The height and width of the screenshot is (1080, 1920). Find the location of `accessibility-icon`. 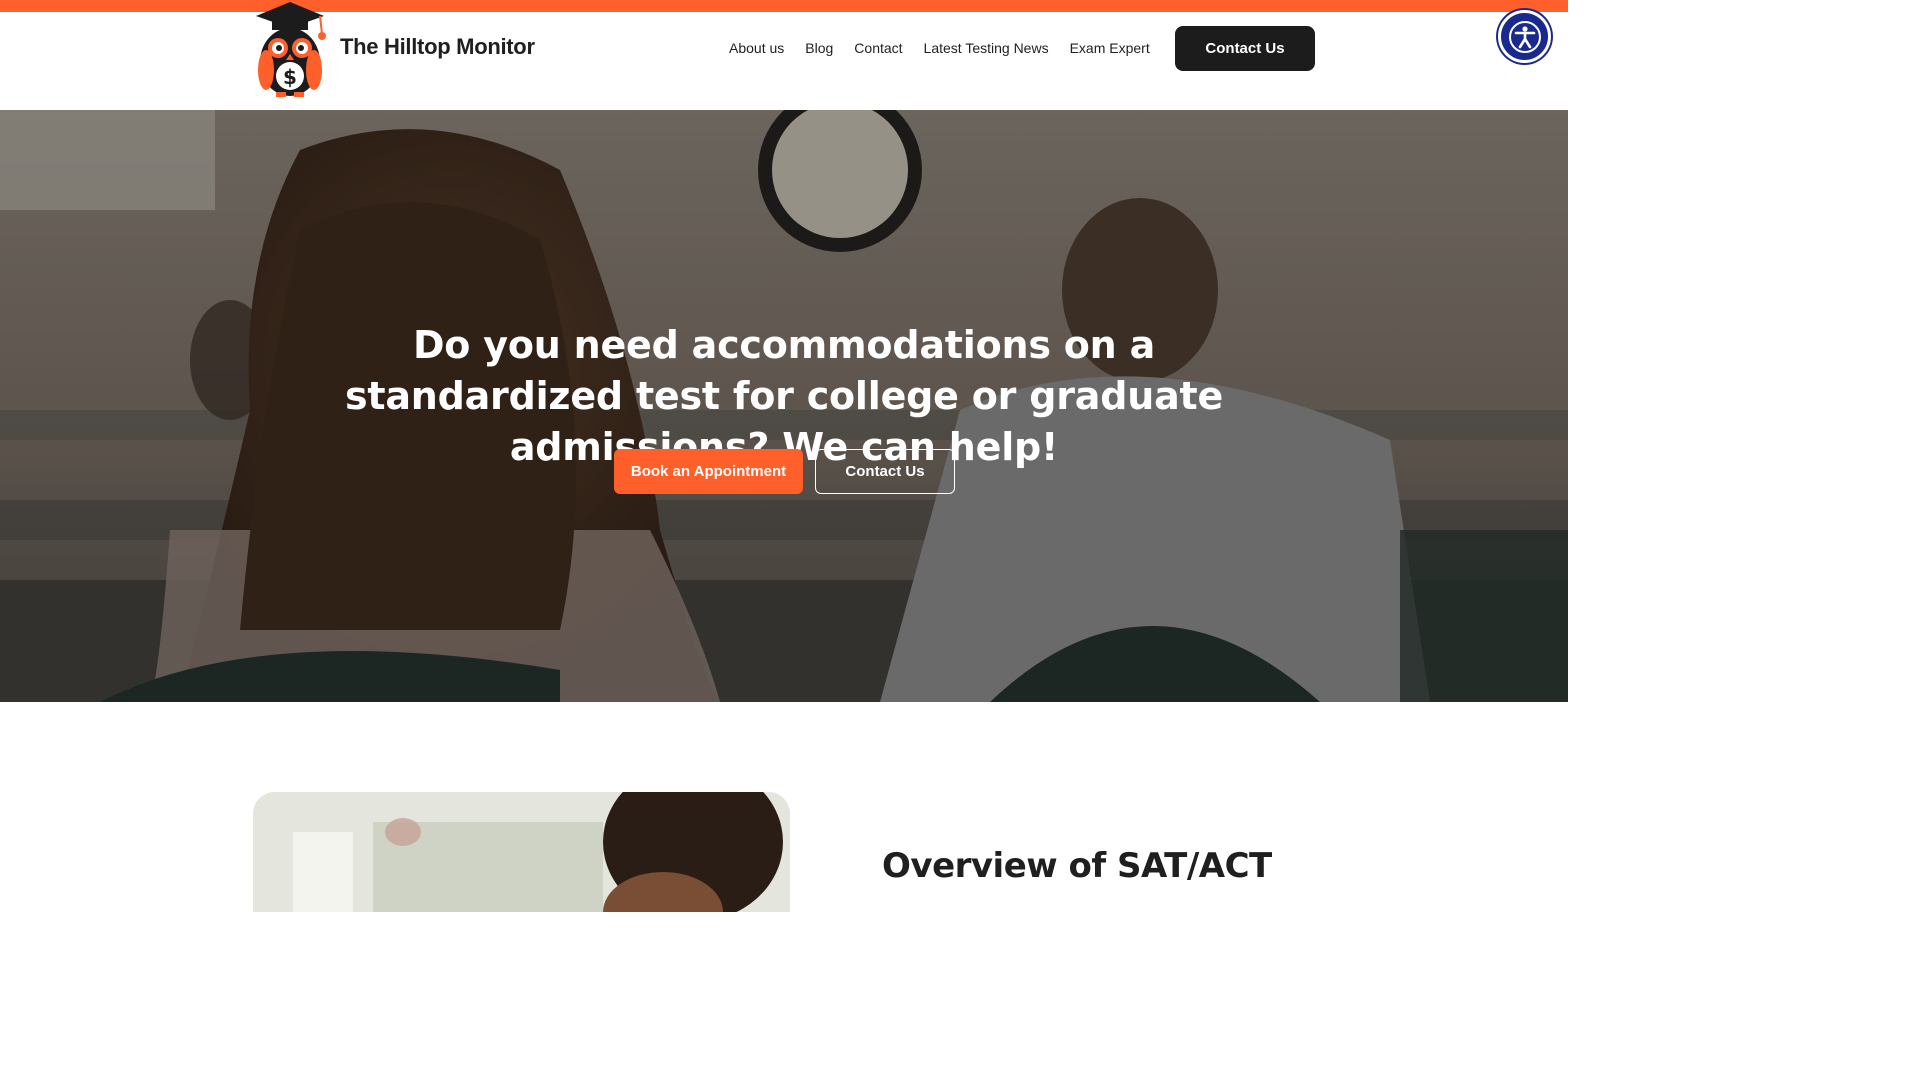

accessibility-icon is located at coordinates (1524, 36).